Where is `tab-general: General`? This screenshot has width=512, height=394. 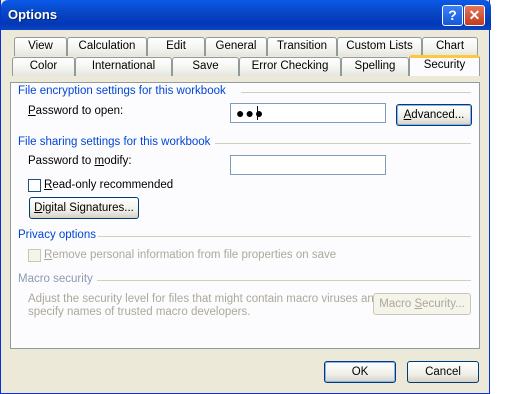
tab-general: General is located at coordinates (236, 46).